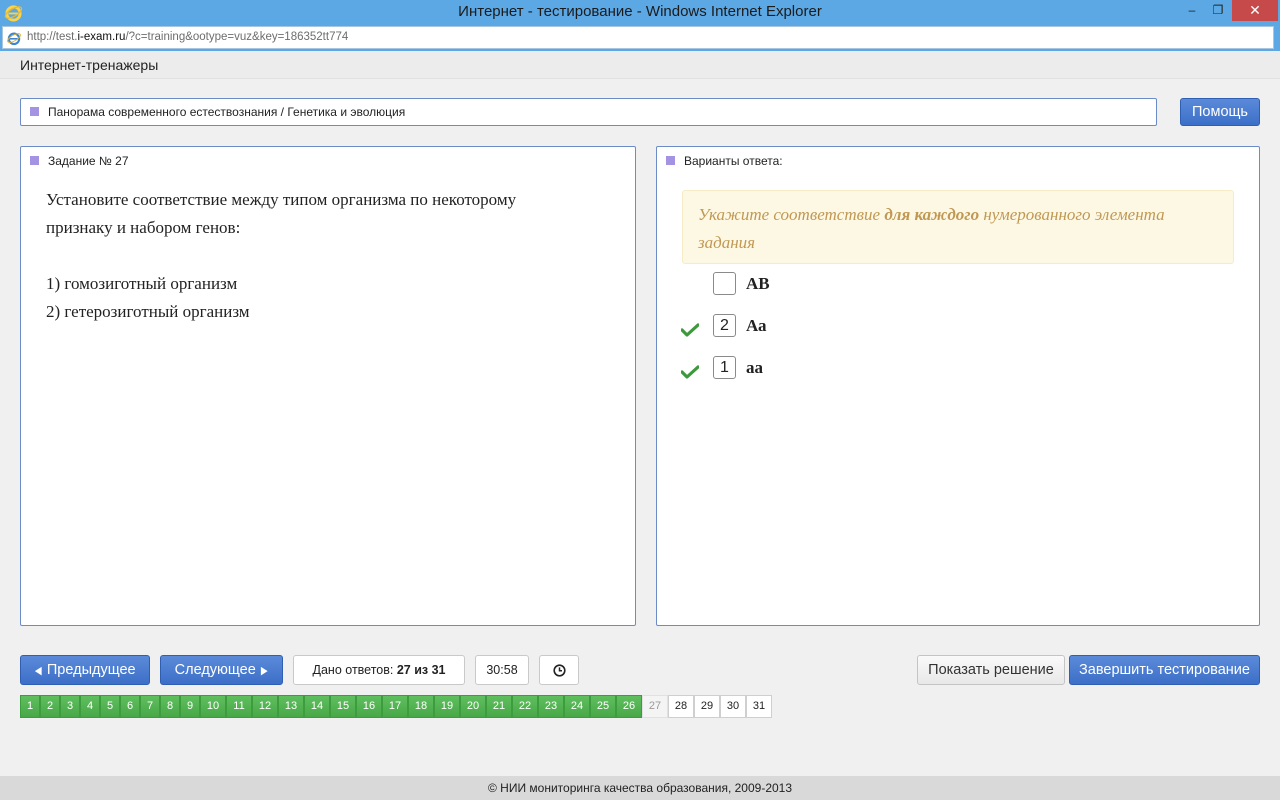 The width and height of the screenshot is (1280, 800). I want to click on answers-title: Варианты ответа:, so click(733, 161).